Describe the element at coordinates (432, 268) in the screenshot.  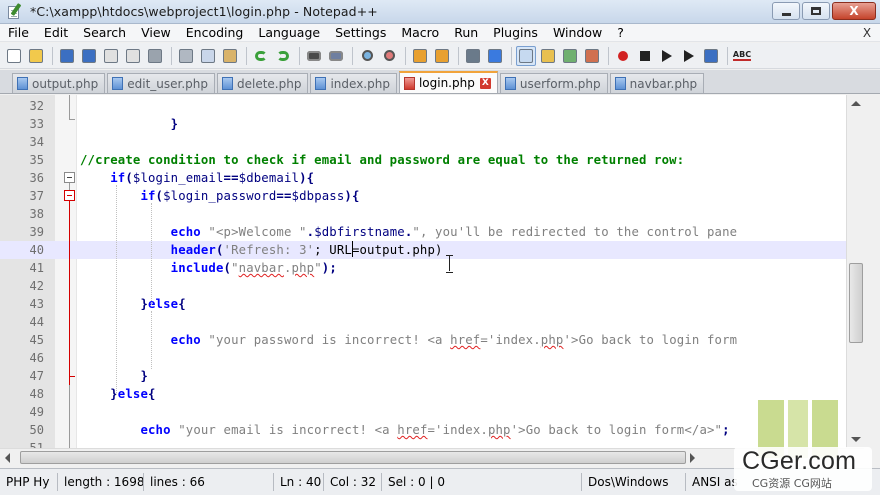
I see `code-line: 41 include("navbar.php");` at that location.